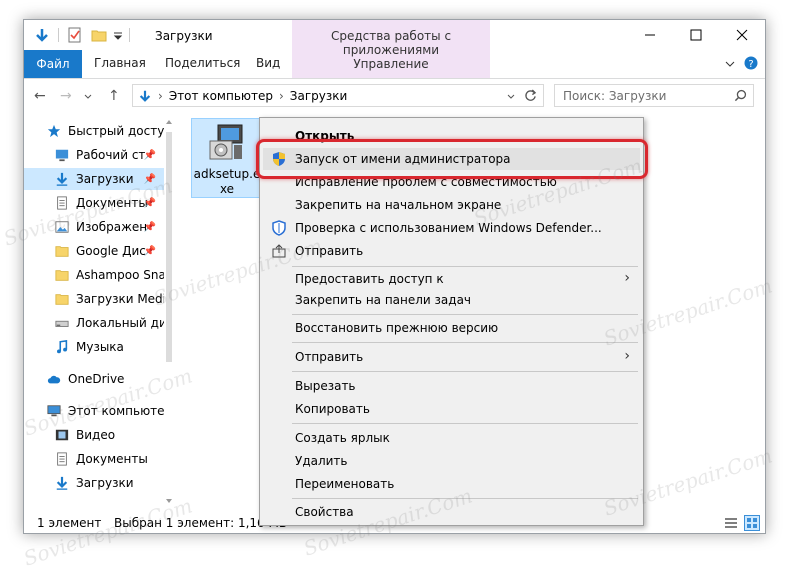 The image size is (789, 571). What do you see at coordinates (319, 96) in the screenshot?
I see `breadcrumb-downloads: Загрузки` at bounding box center [319, 96].